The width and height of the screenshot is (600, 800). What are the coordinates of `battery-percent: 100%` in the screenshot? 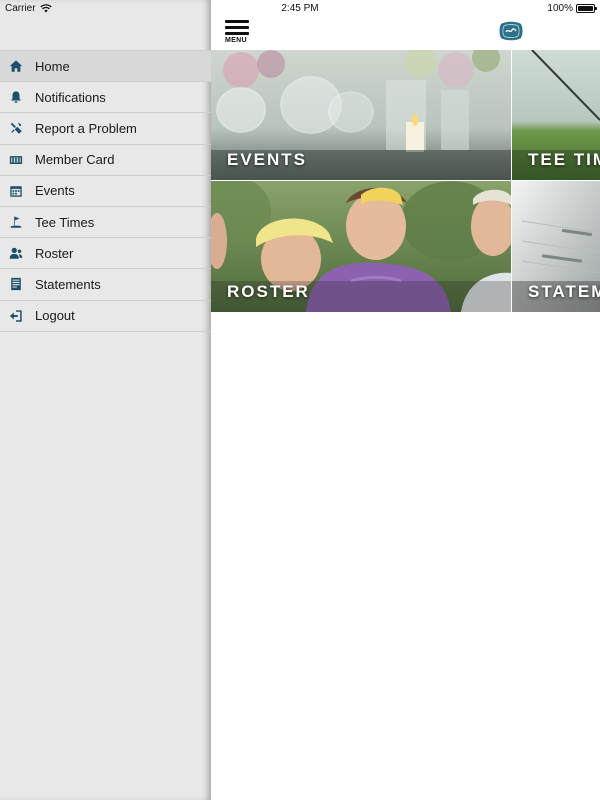 It's located at (560, 8).